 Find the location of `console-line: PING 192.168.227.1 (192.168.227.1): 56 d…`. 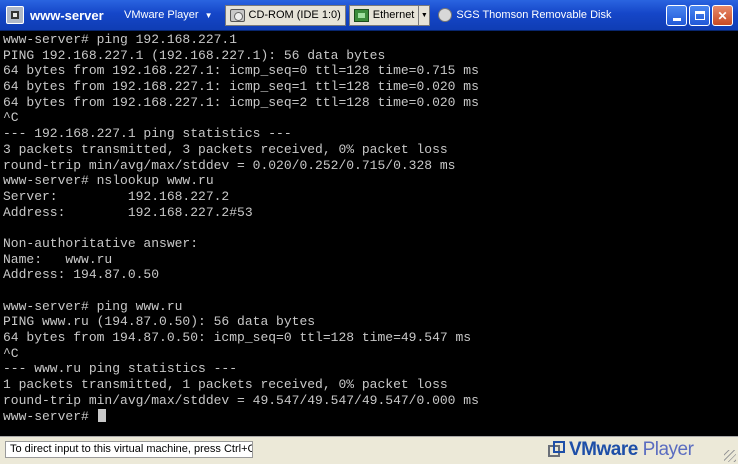

console-line: PING 192.168.227.1 (192.168.227.1): 56 d… is located at coordinates (194, 55).